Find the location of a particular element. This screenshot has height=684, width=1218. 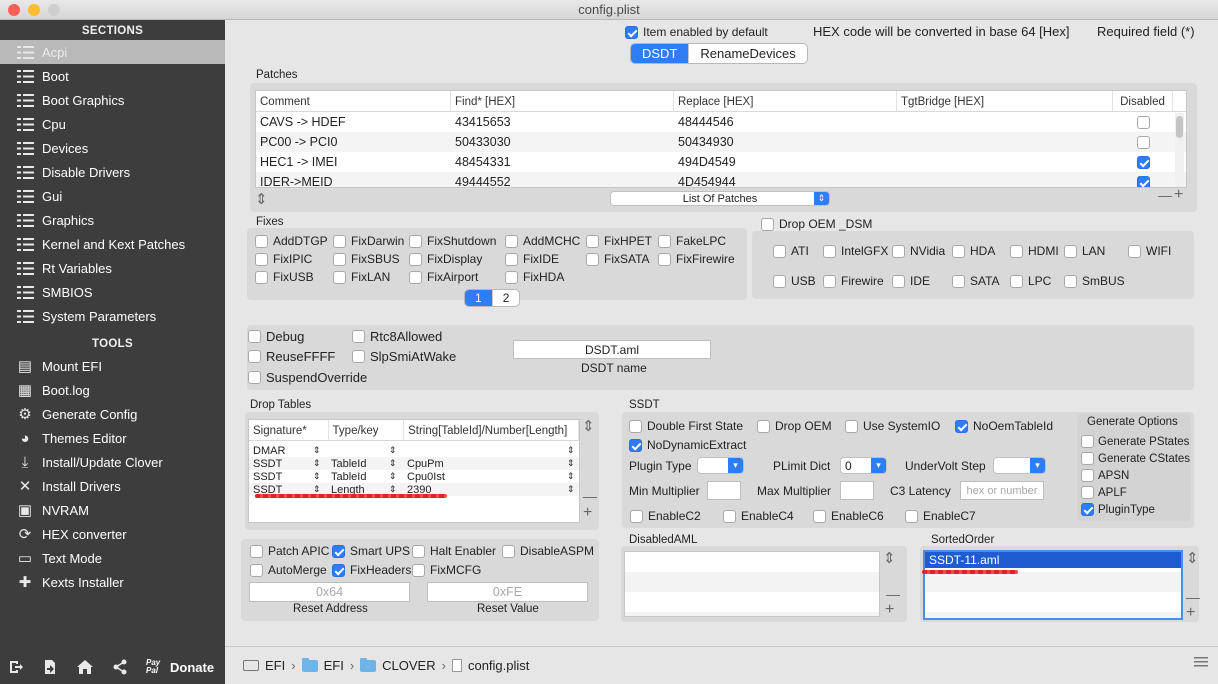

fix-adddtgp-checkbox: AddDTGP is located at coordinates (291, 241).